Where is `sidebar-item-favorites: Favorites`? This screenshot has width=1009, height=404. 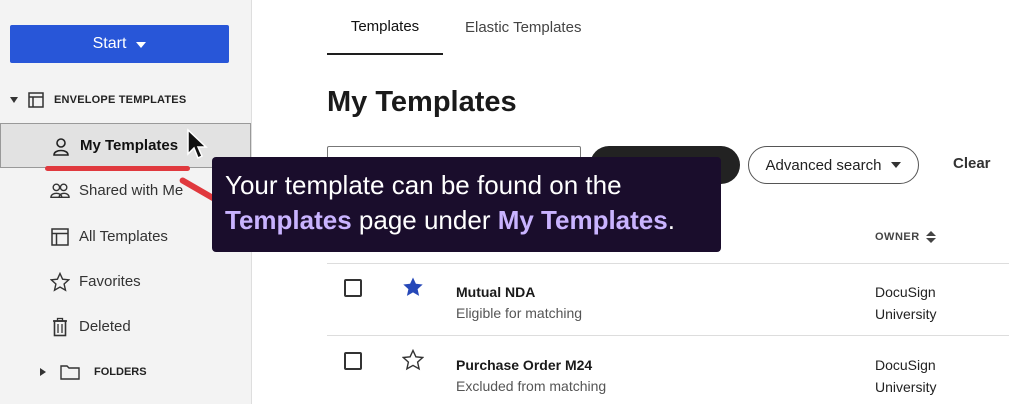 sidebar-item-favorites: Favorites is located at coordinates (125, 281).